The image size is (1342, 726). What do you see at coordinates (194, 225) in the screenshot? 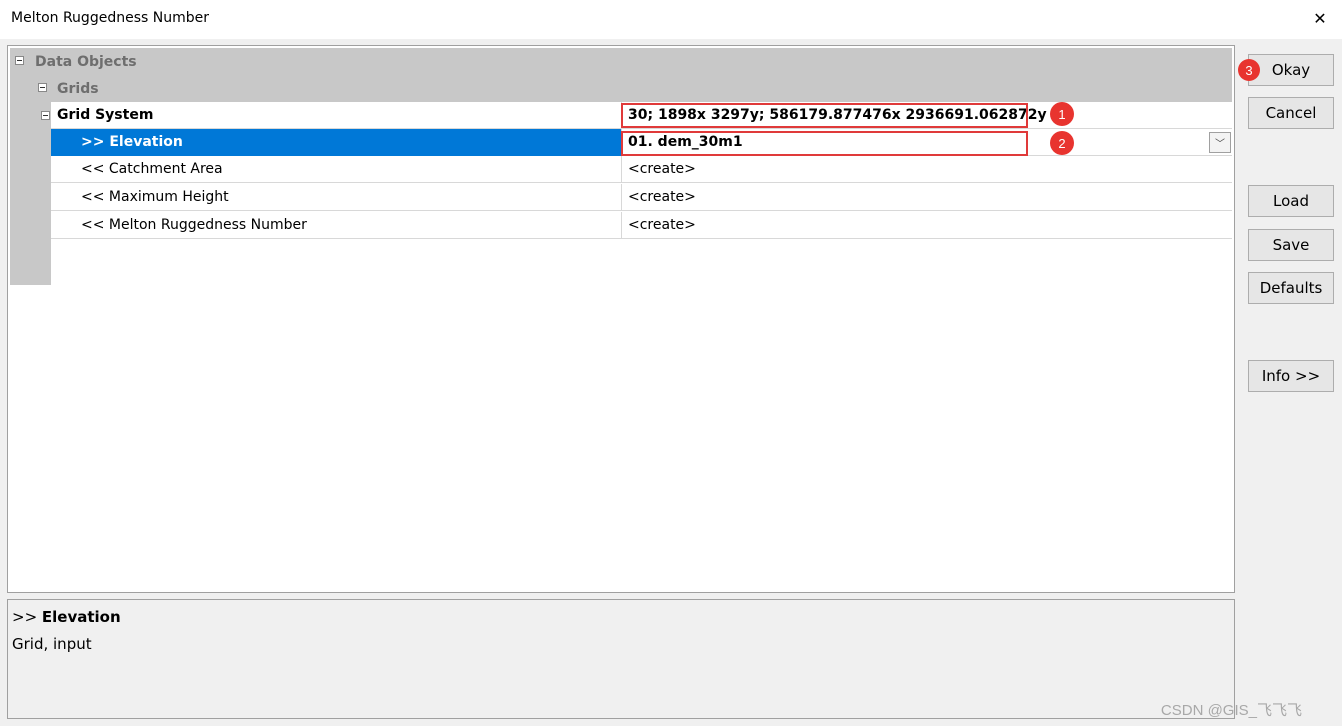
I see `melton-number-label: << Melton Ruggedness Number` at bounding box center [194, 225].